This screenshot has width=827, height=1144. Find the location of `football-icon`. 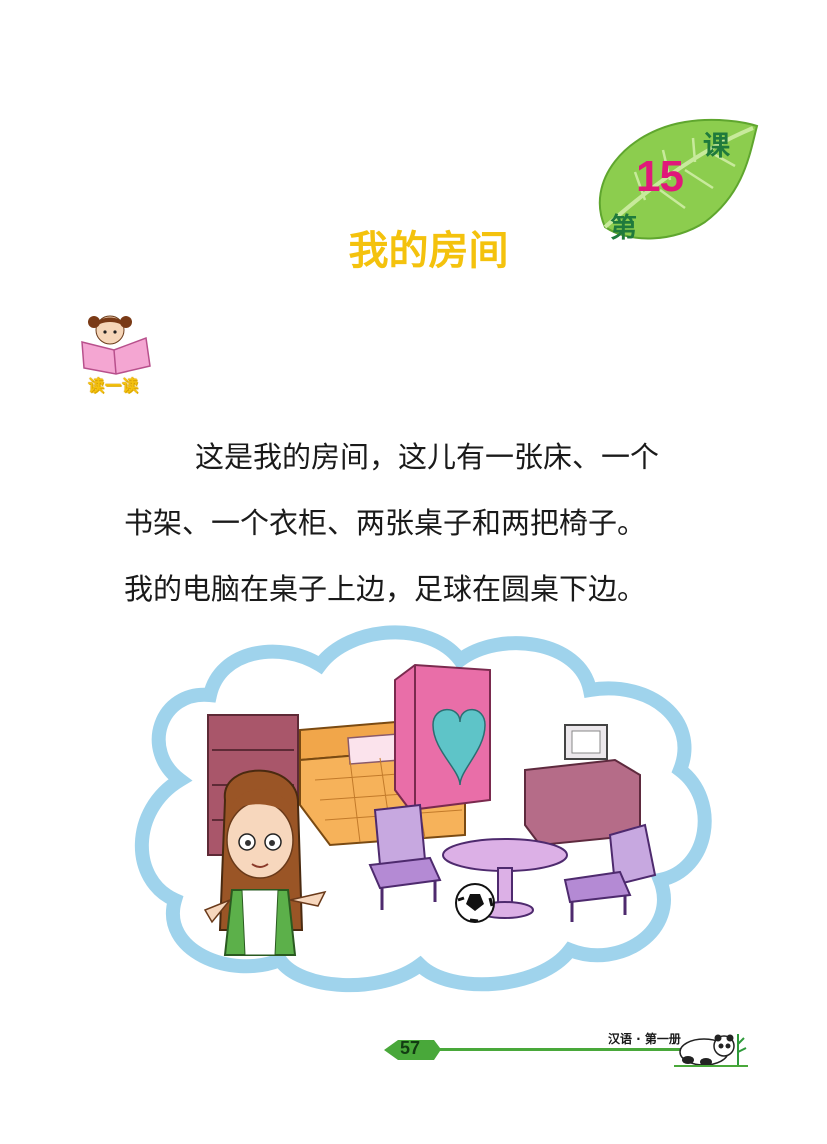

football-icon is located at coordinates (475, 903).